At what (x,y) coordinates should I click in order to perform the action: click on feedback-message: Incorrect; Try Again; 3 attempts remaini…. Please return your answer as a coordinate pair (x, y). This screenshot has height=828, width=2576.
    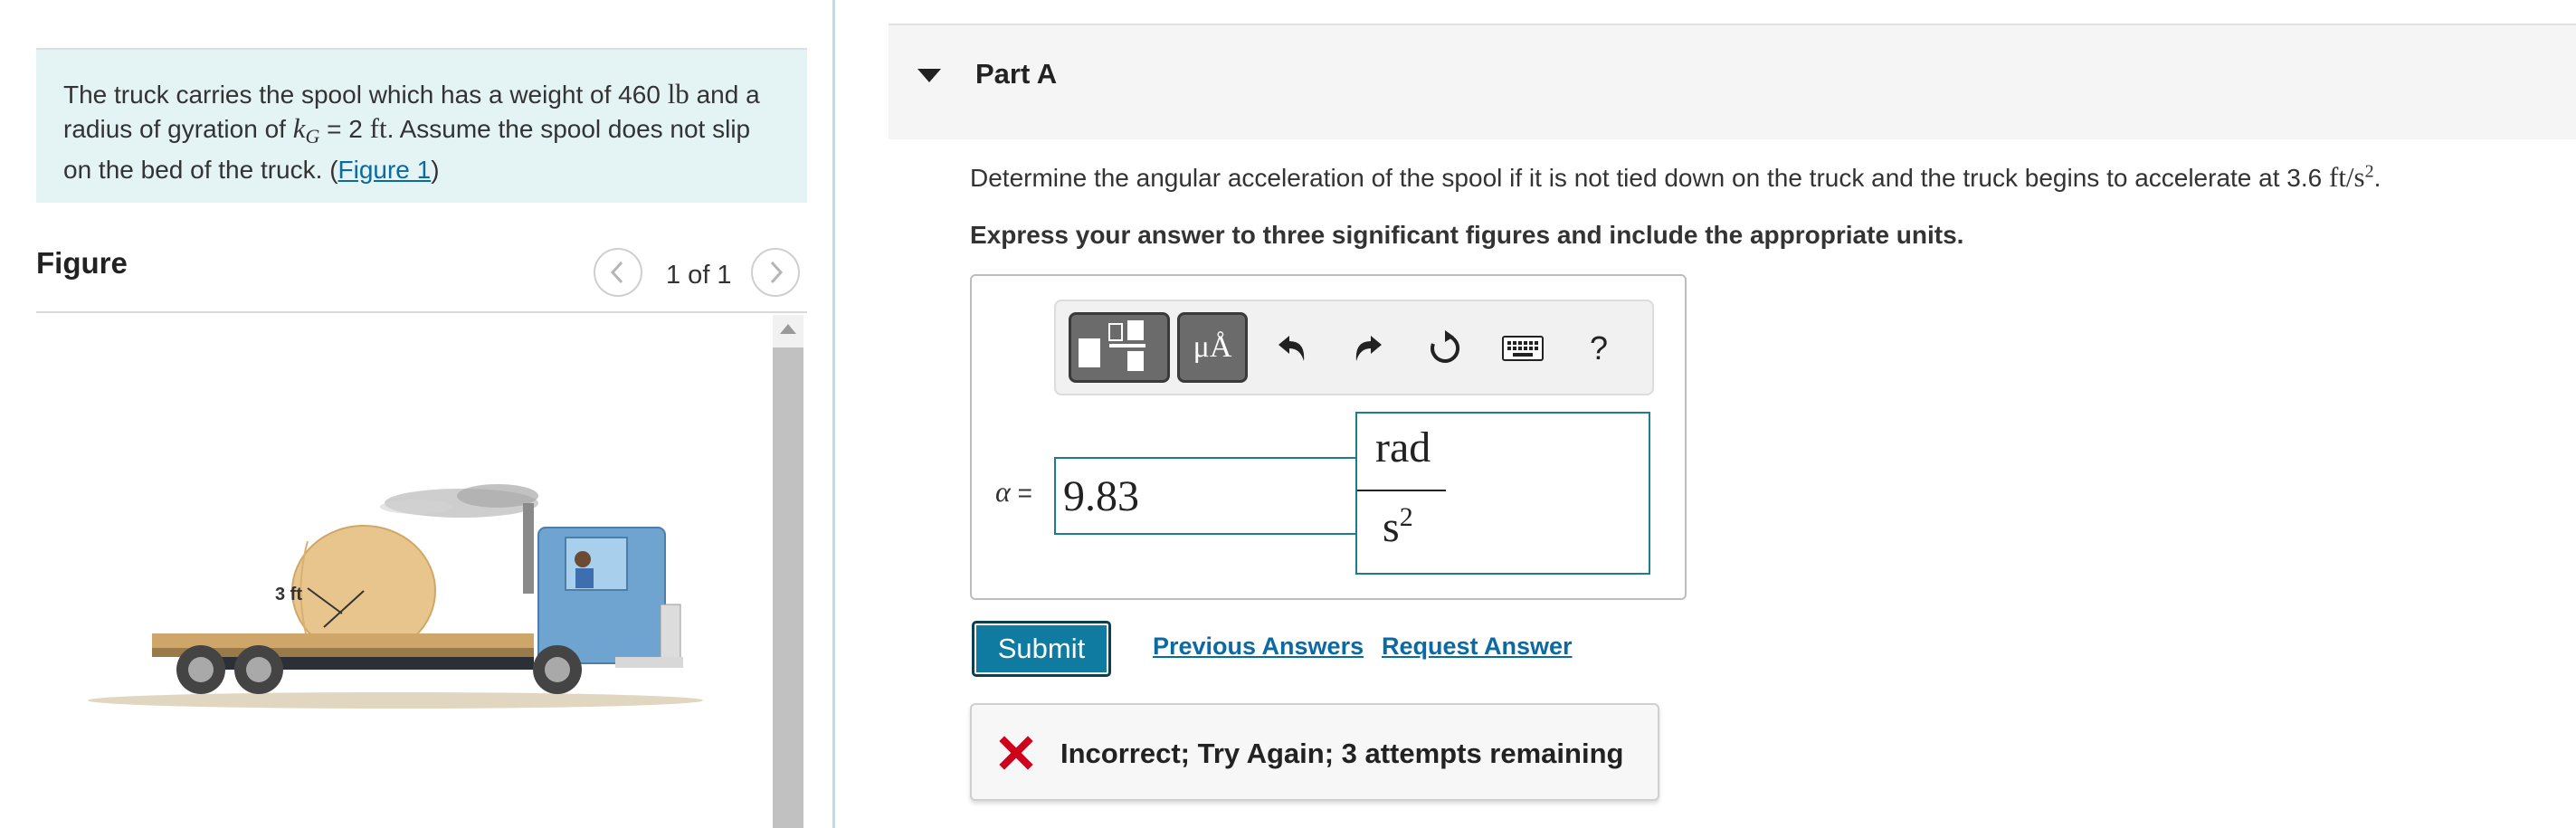
    Looking at the image, I should click on (1314, 752).